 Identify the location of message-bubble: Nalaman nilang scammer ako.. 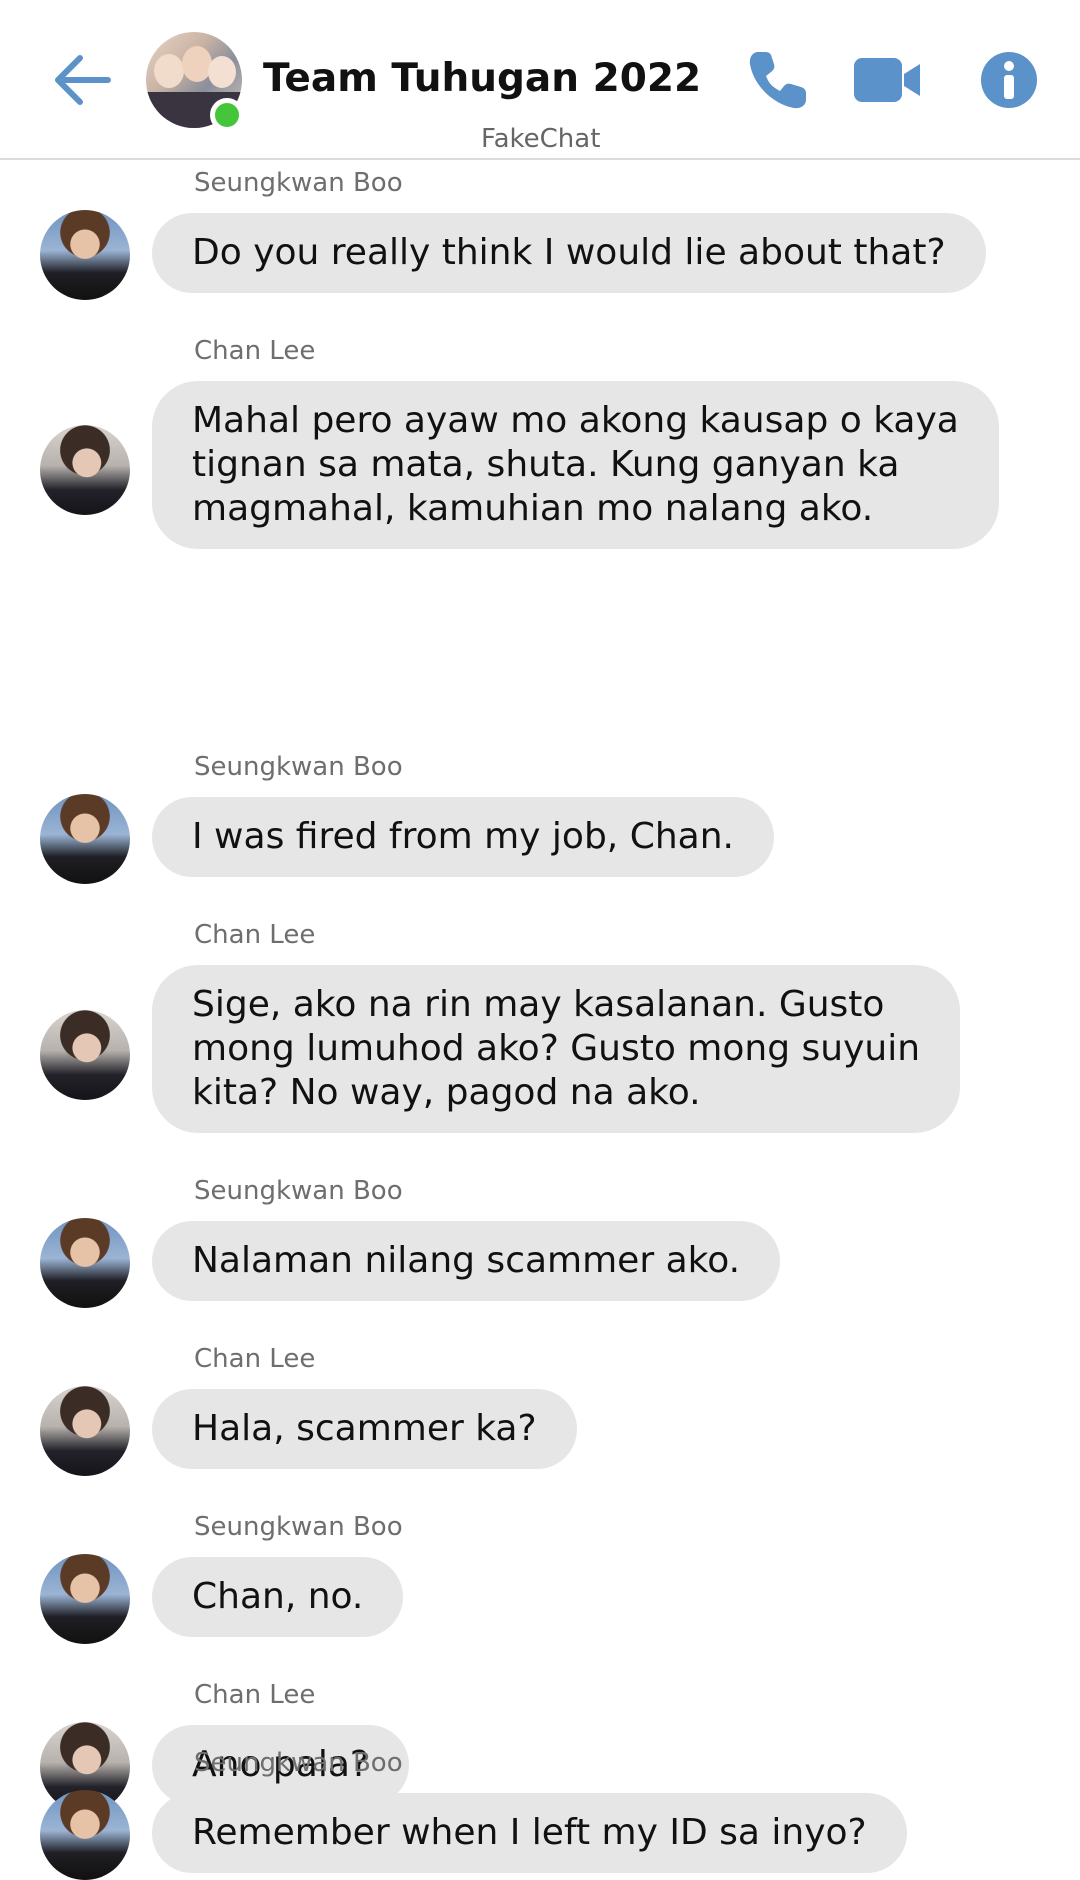
(466, 1261).